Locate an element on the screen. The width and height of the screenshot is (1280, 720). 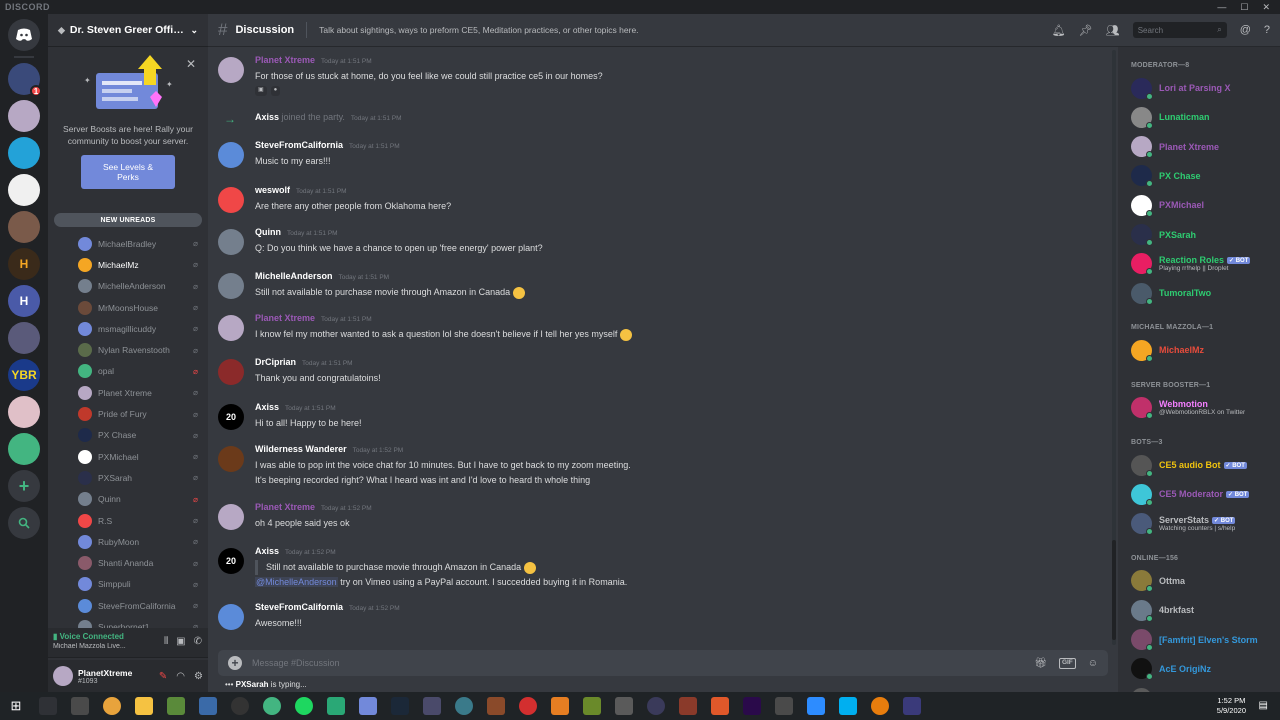
reaction-icon: ▣ is located at coordinates (261, 90).